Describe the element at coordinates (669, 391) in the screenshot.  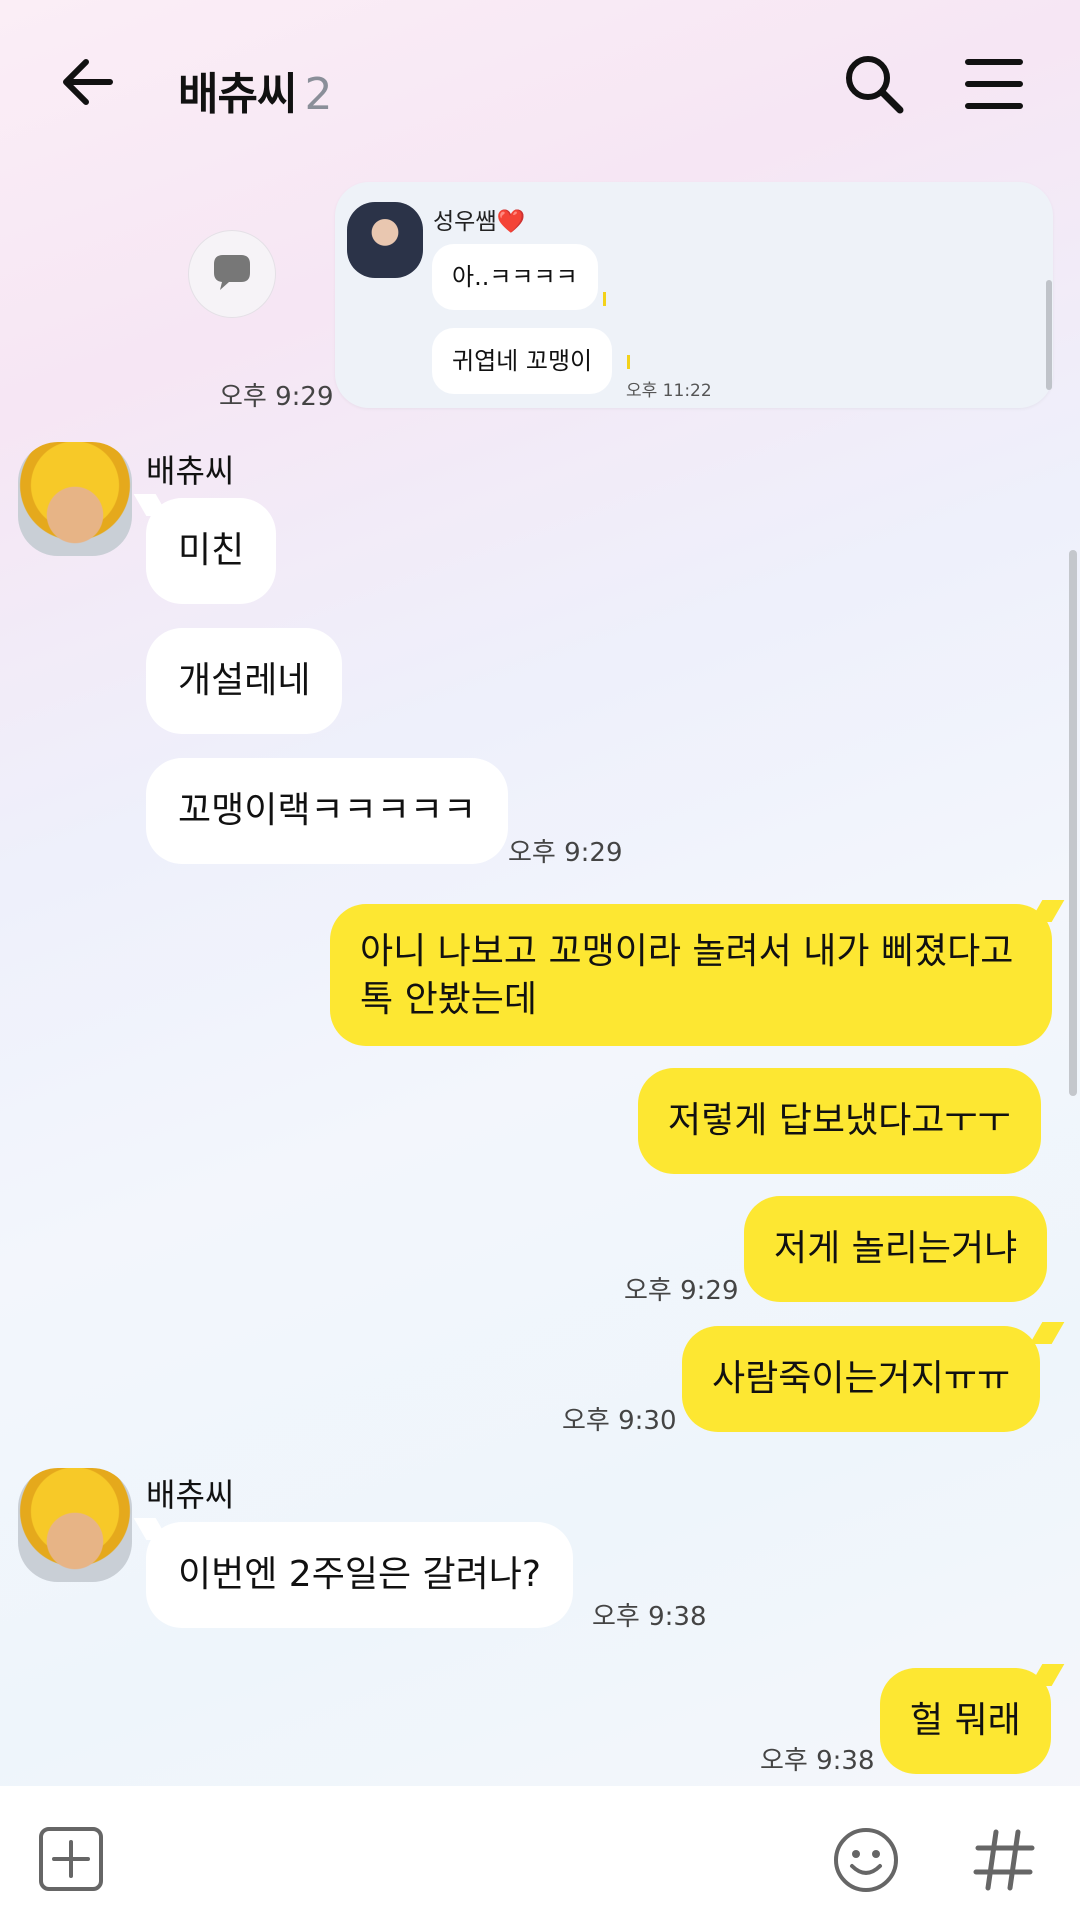
I see `forwarded-time: 오후 11:22` at that location.